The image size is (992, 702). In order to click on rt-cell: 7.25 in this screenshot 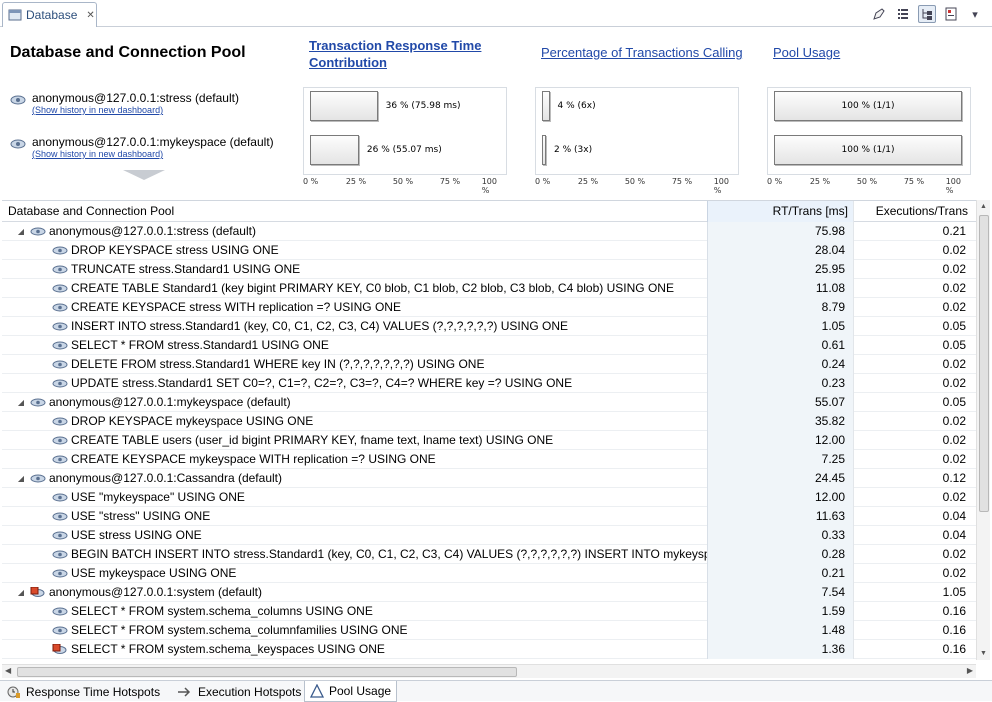, I will do `click(780, 459)`.